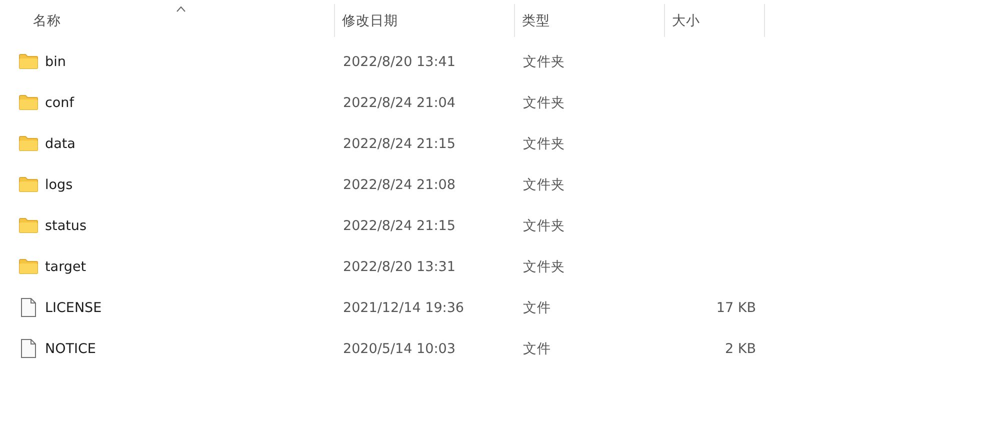 The height and width of the screenshot is (448, 988). I want to click on modified-date: 2020/5/14 10:03, so click(399, 348).